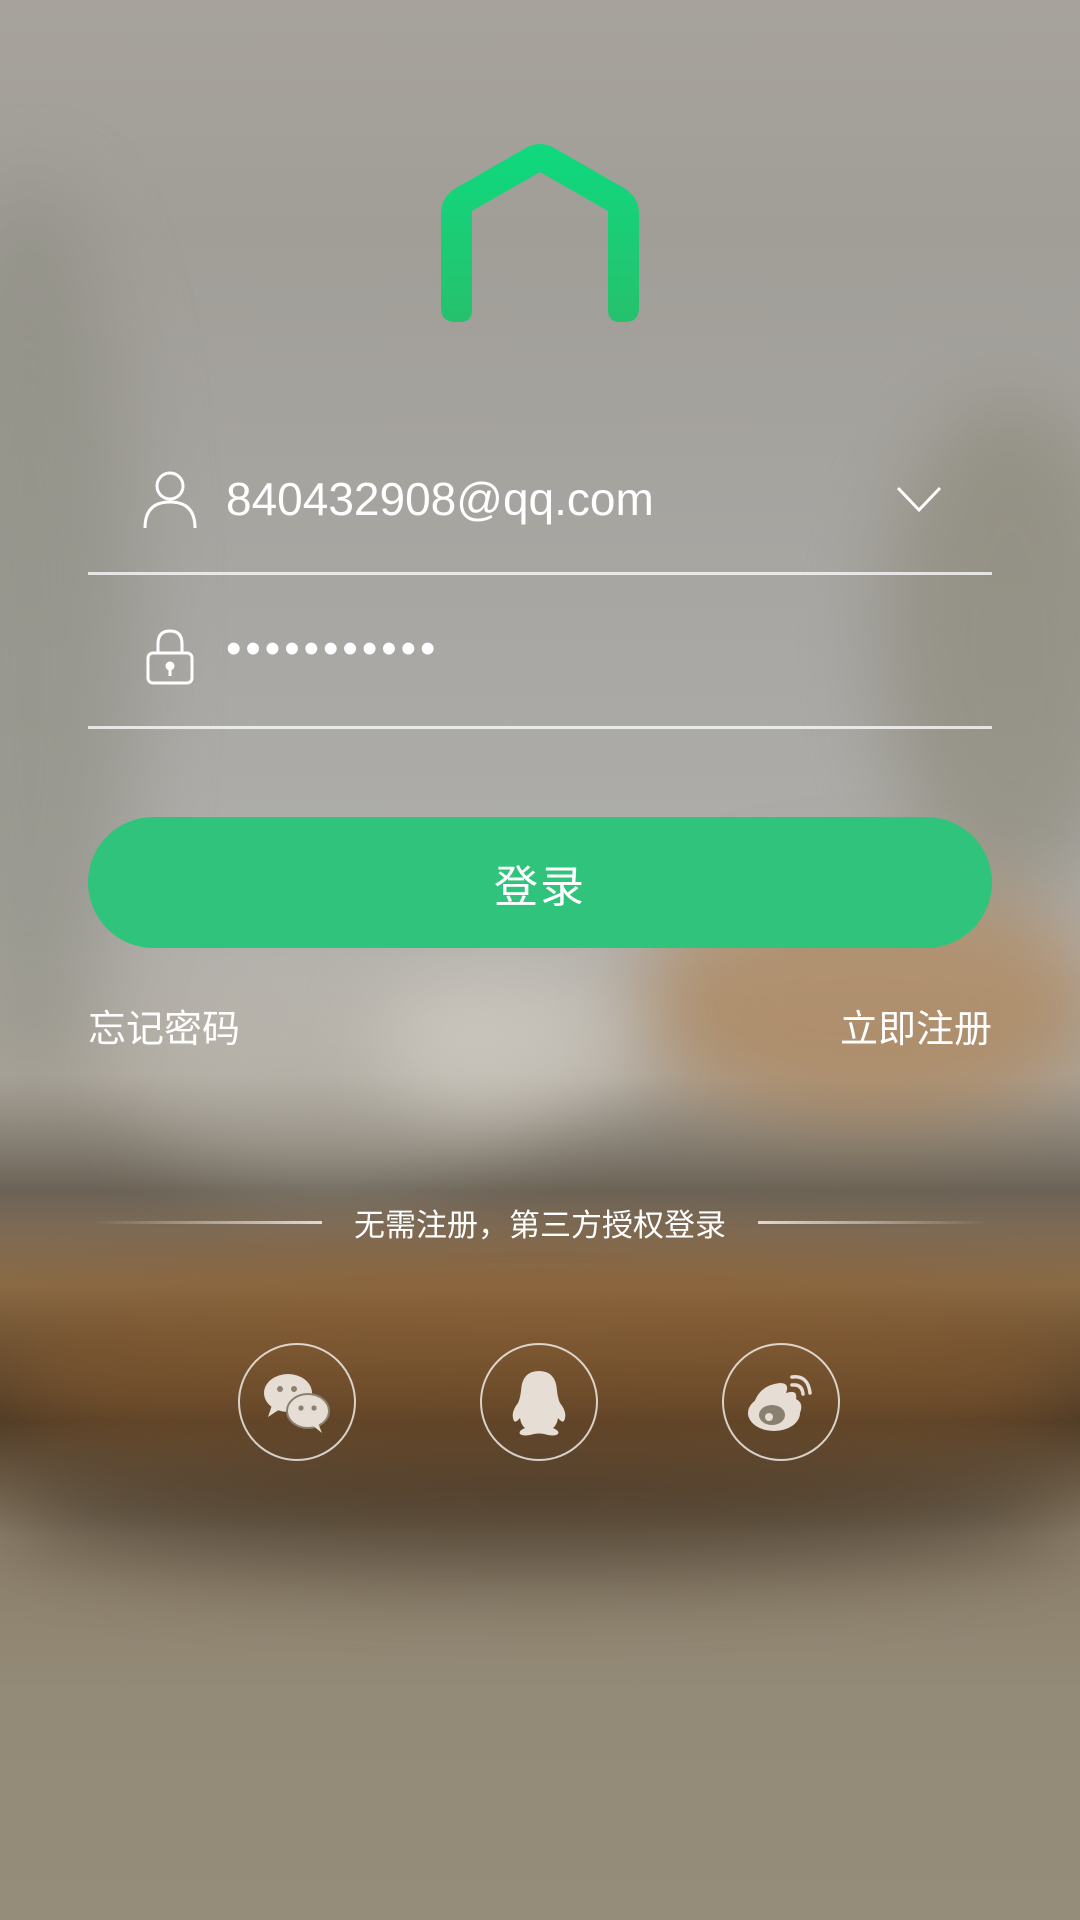 The width and height of the screenshot is (1080, 1920). Describe the element at coordinates (440, 499) in the screenshot. I see `account-input: 840432908@qq.com` at that location.